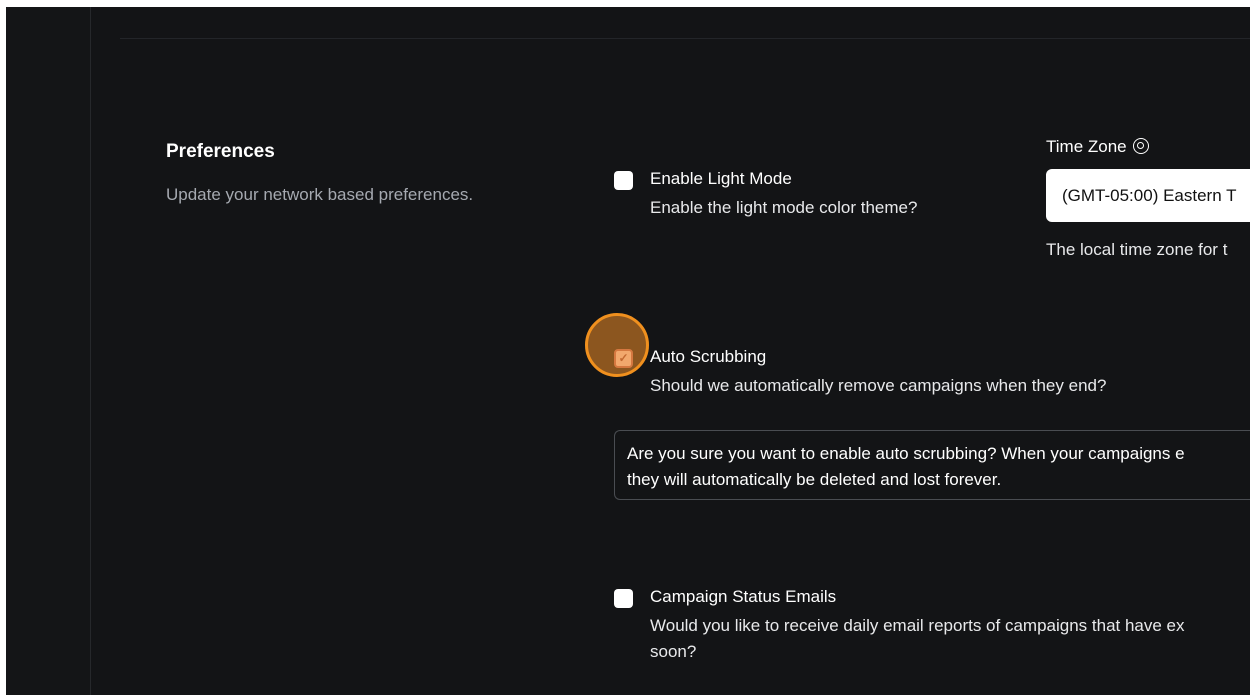 This screenshot has width=1250, height=695. What do you see at coordinates (1148, 195) in the screenshot?
I see `timezone-select: (GMT-05:00) Eastern T` at bounding box center [1148, 195].